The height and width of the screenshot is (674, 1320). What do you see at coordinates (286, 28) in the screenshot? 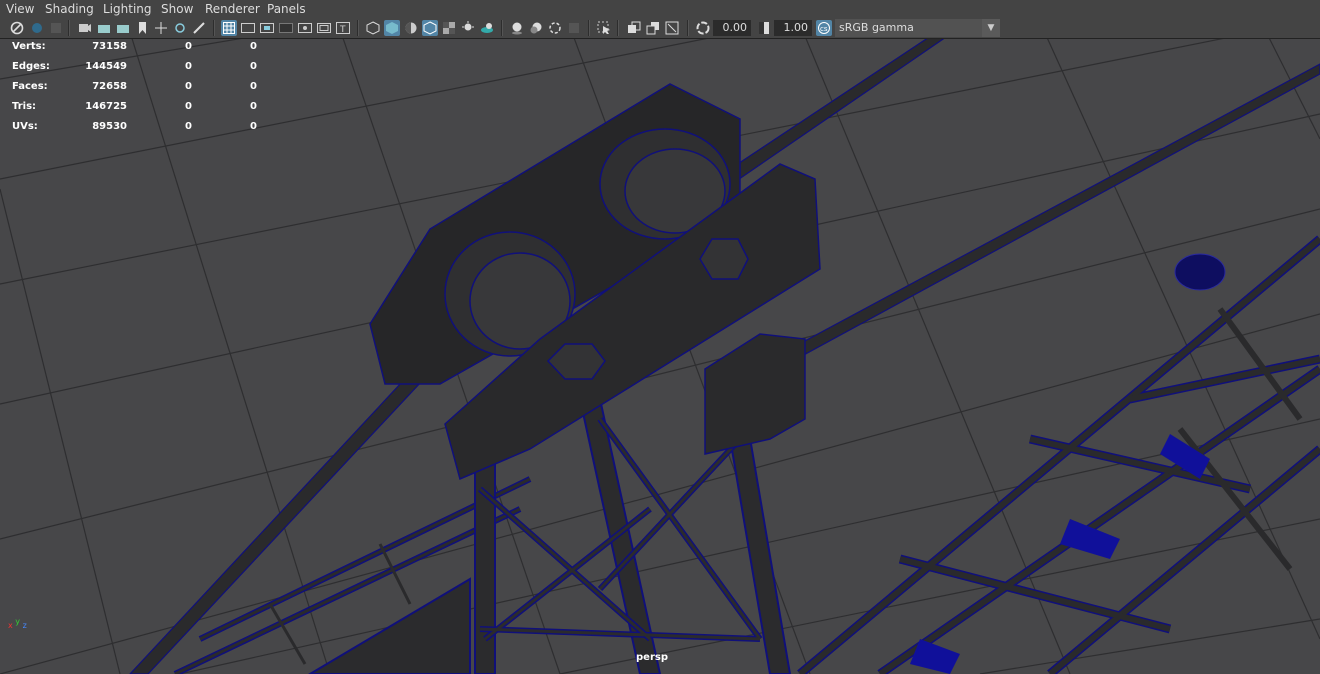
I see `gate-mask-icon` at bounding box center [286, 28].